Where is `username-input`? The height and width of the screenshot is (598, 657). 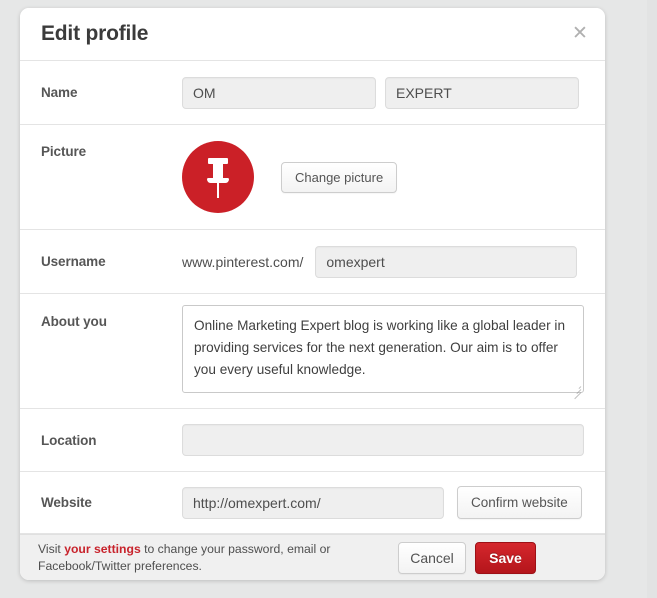 username-input is located at coordinates (446, 261).